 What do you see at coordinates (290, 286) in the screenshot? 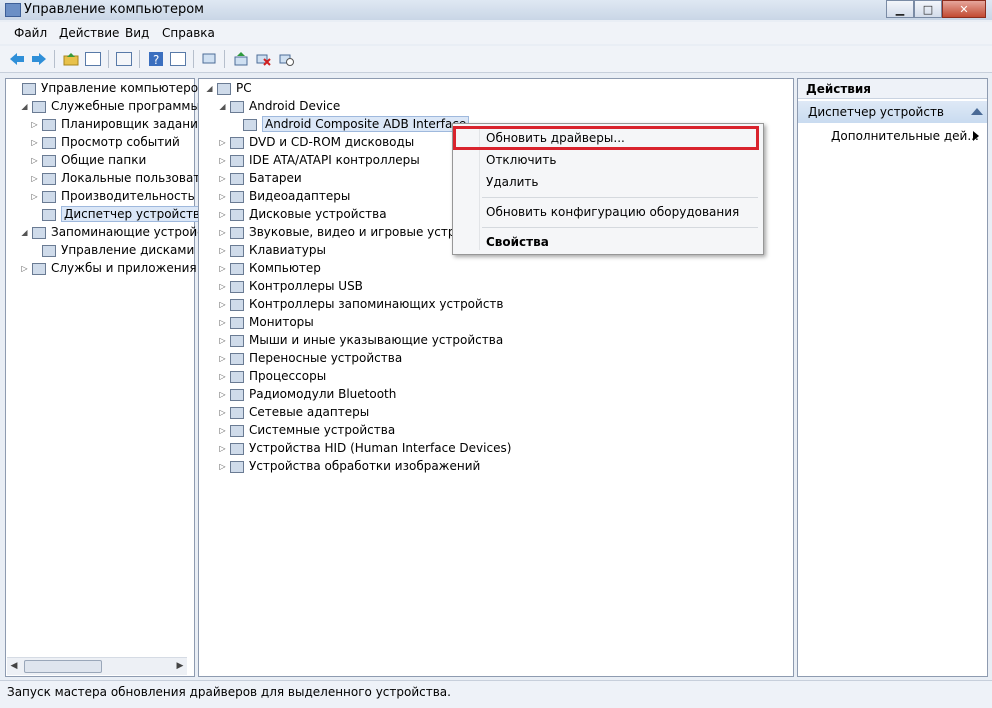
I see `tree-item: ▷ Контроллеры USB` at bounding box center [290, 286].